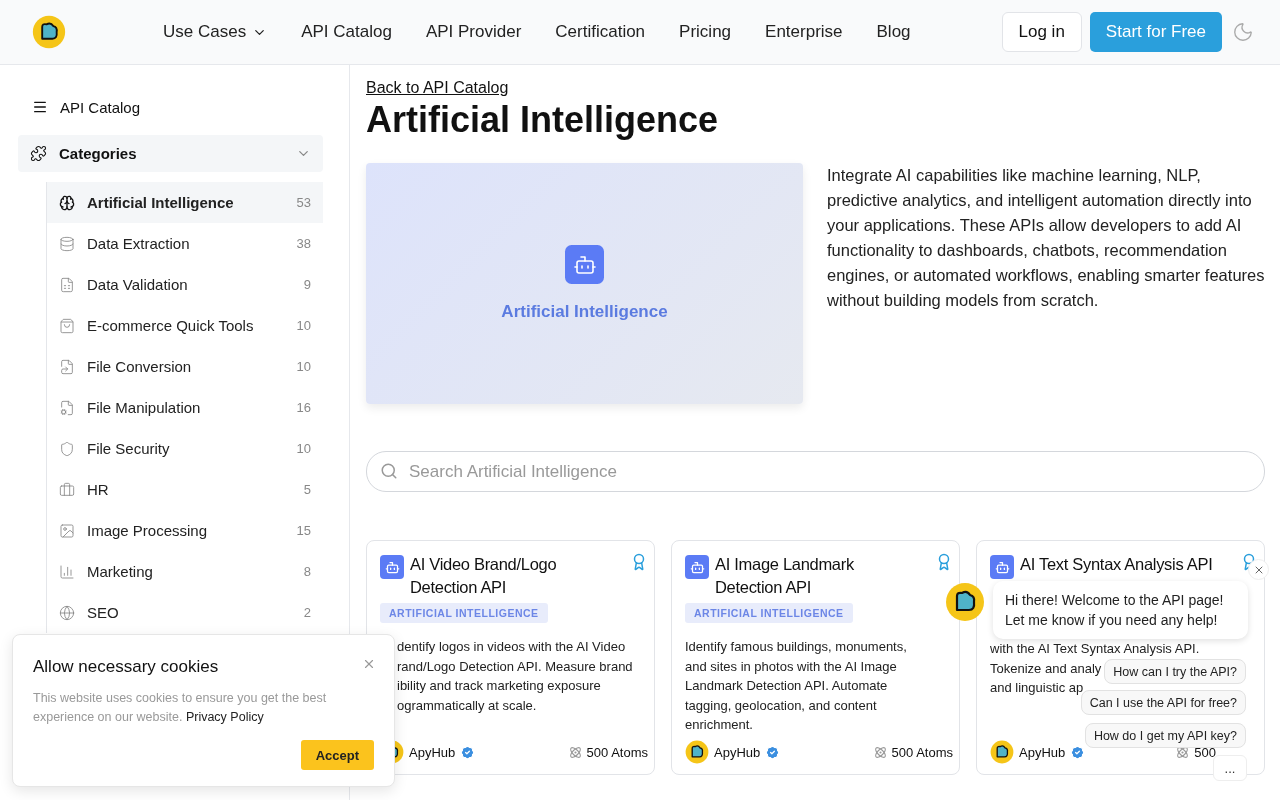 The width and height of the screenshot is (1280, 800). Describe the element at coordinates (126, 667) in the screenshot. I see `cookie-title: Allow necessary cookies` at that location.